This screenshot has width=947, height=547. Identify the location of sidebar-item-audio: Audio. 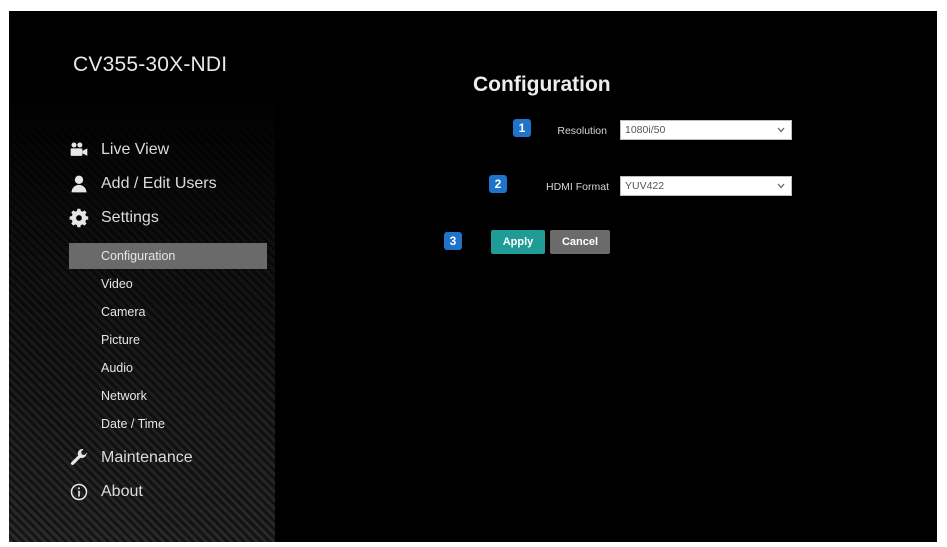
(168, 368).